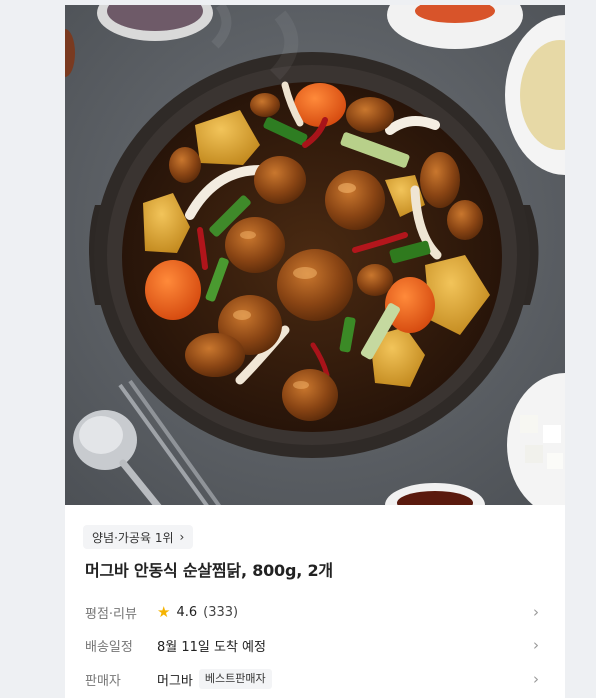  What do you see at coordinates (315, 679) in the screenshot?
I see `seller-row: 판매자 머그바 베스트판매자 ›` at bounding box center [315, 679].